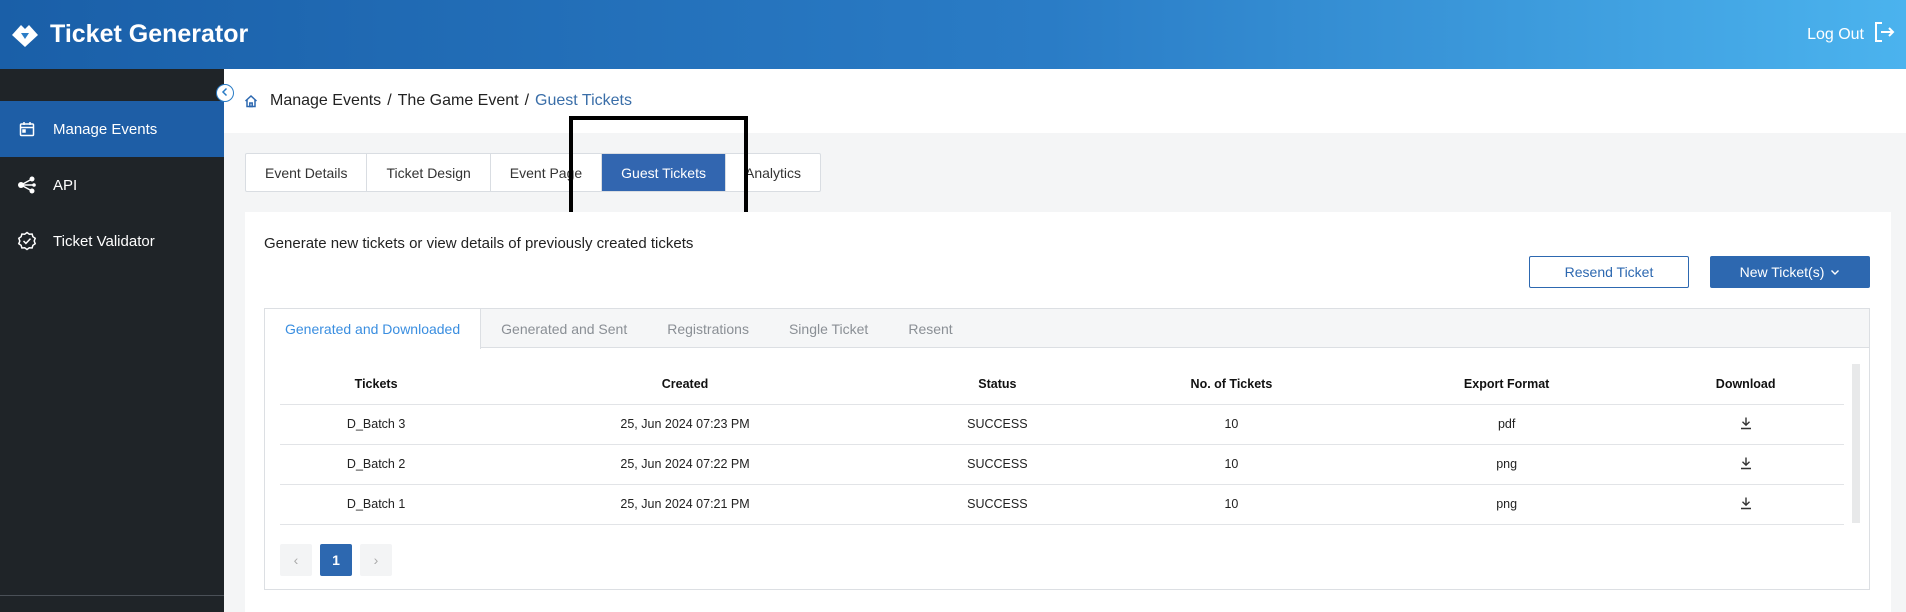 The width and height of the screenshot is (1906, 612). What do you see at coordinates (685, 424) in the screenshot?
I see `cell-created: 25, Jun 2024 07:23 PM` at bounding box center [685, 424].